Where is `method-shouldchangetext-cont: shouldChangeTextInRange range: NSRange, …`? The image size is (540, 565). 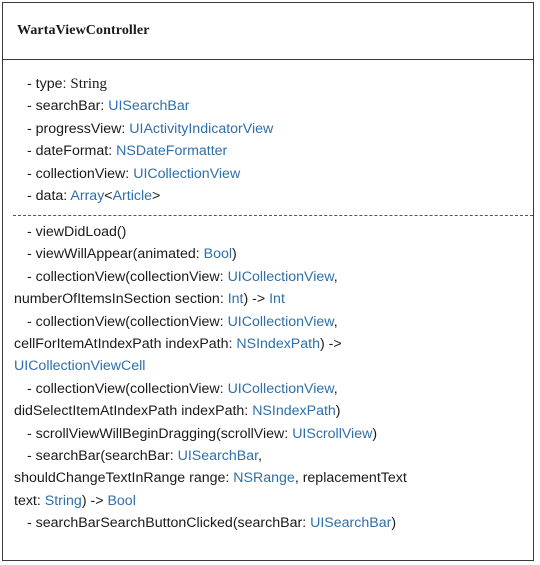
method-shouldchangetext-cont: shouldChangeTextInRange range: NSRange, … is located at coordinates (271, 478).